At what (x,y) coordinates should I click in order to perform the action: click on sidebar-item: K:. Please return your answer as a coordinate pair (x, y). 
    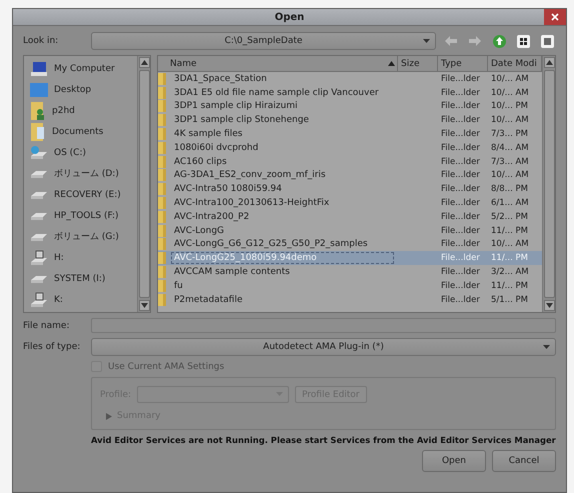
    Looking at the image, I should click on (80, 299).